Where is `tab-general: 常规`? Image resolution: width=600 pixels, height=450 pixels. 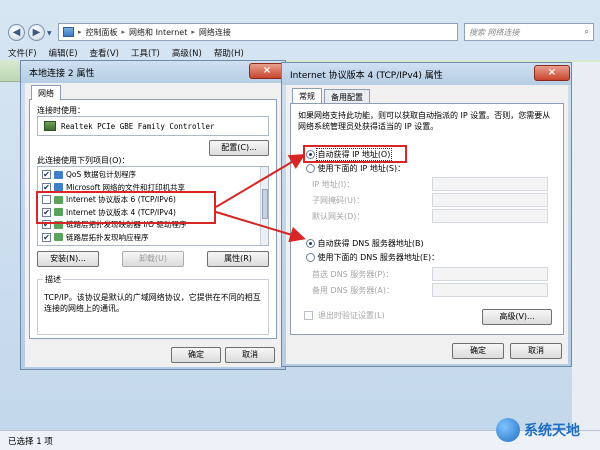
tab-general: 常规 is located at coordinates (307, 95).